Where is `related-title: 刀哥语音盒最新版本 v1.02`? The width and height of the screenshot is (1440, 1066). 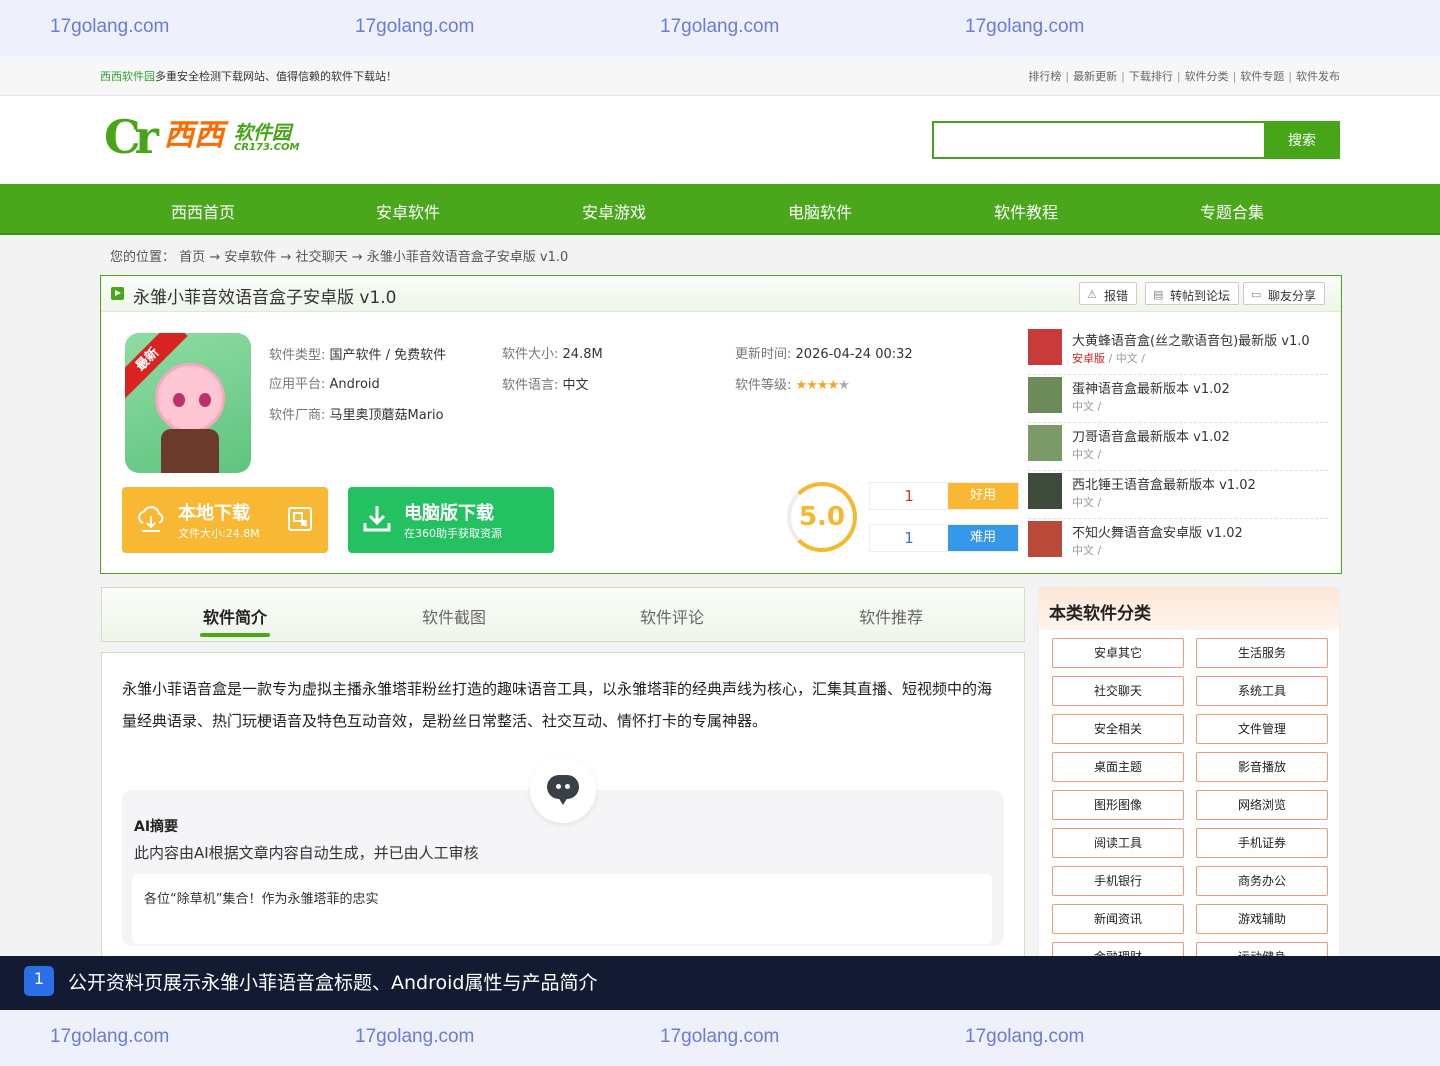
related-title: 刀哥语音盒最新版本 v1.02 is located at coordinates (1151, 435).